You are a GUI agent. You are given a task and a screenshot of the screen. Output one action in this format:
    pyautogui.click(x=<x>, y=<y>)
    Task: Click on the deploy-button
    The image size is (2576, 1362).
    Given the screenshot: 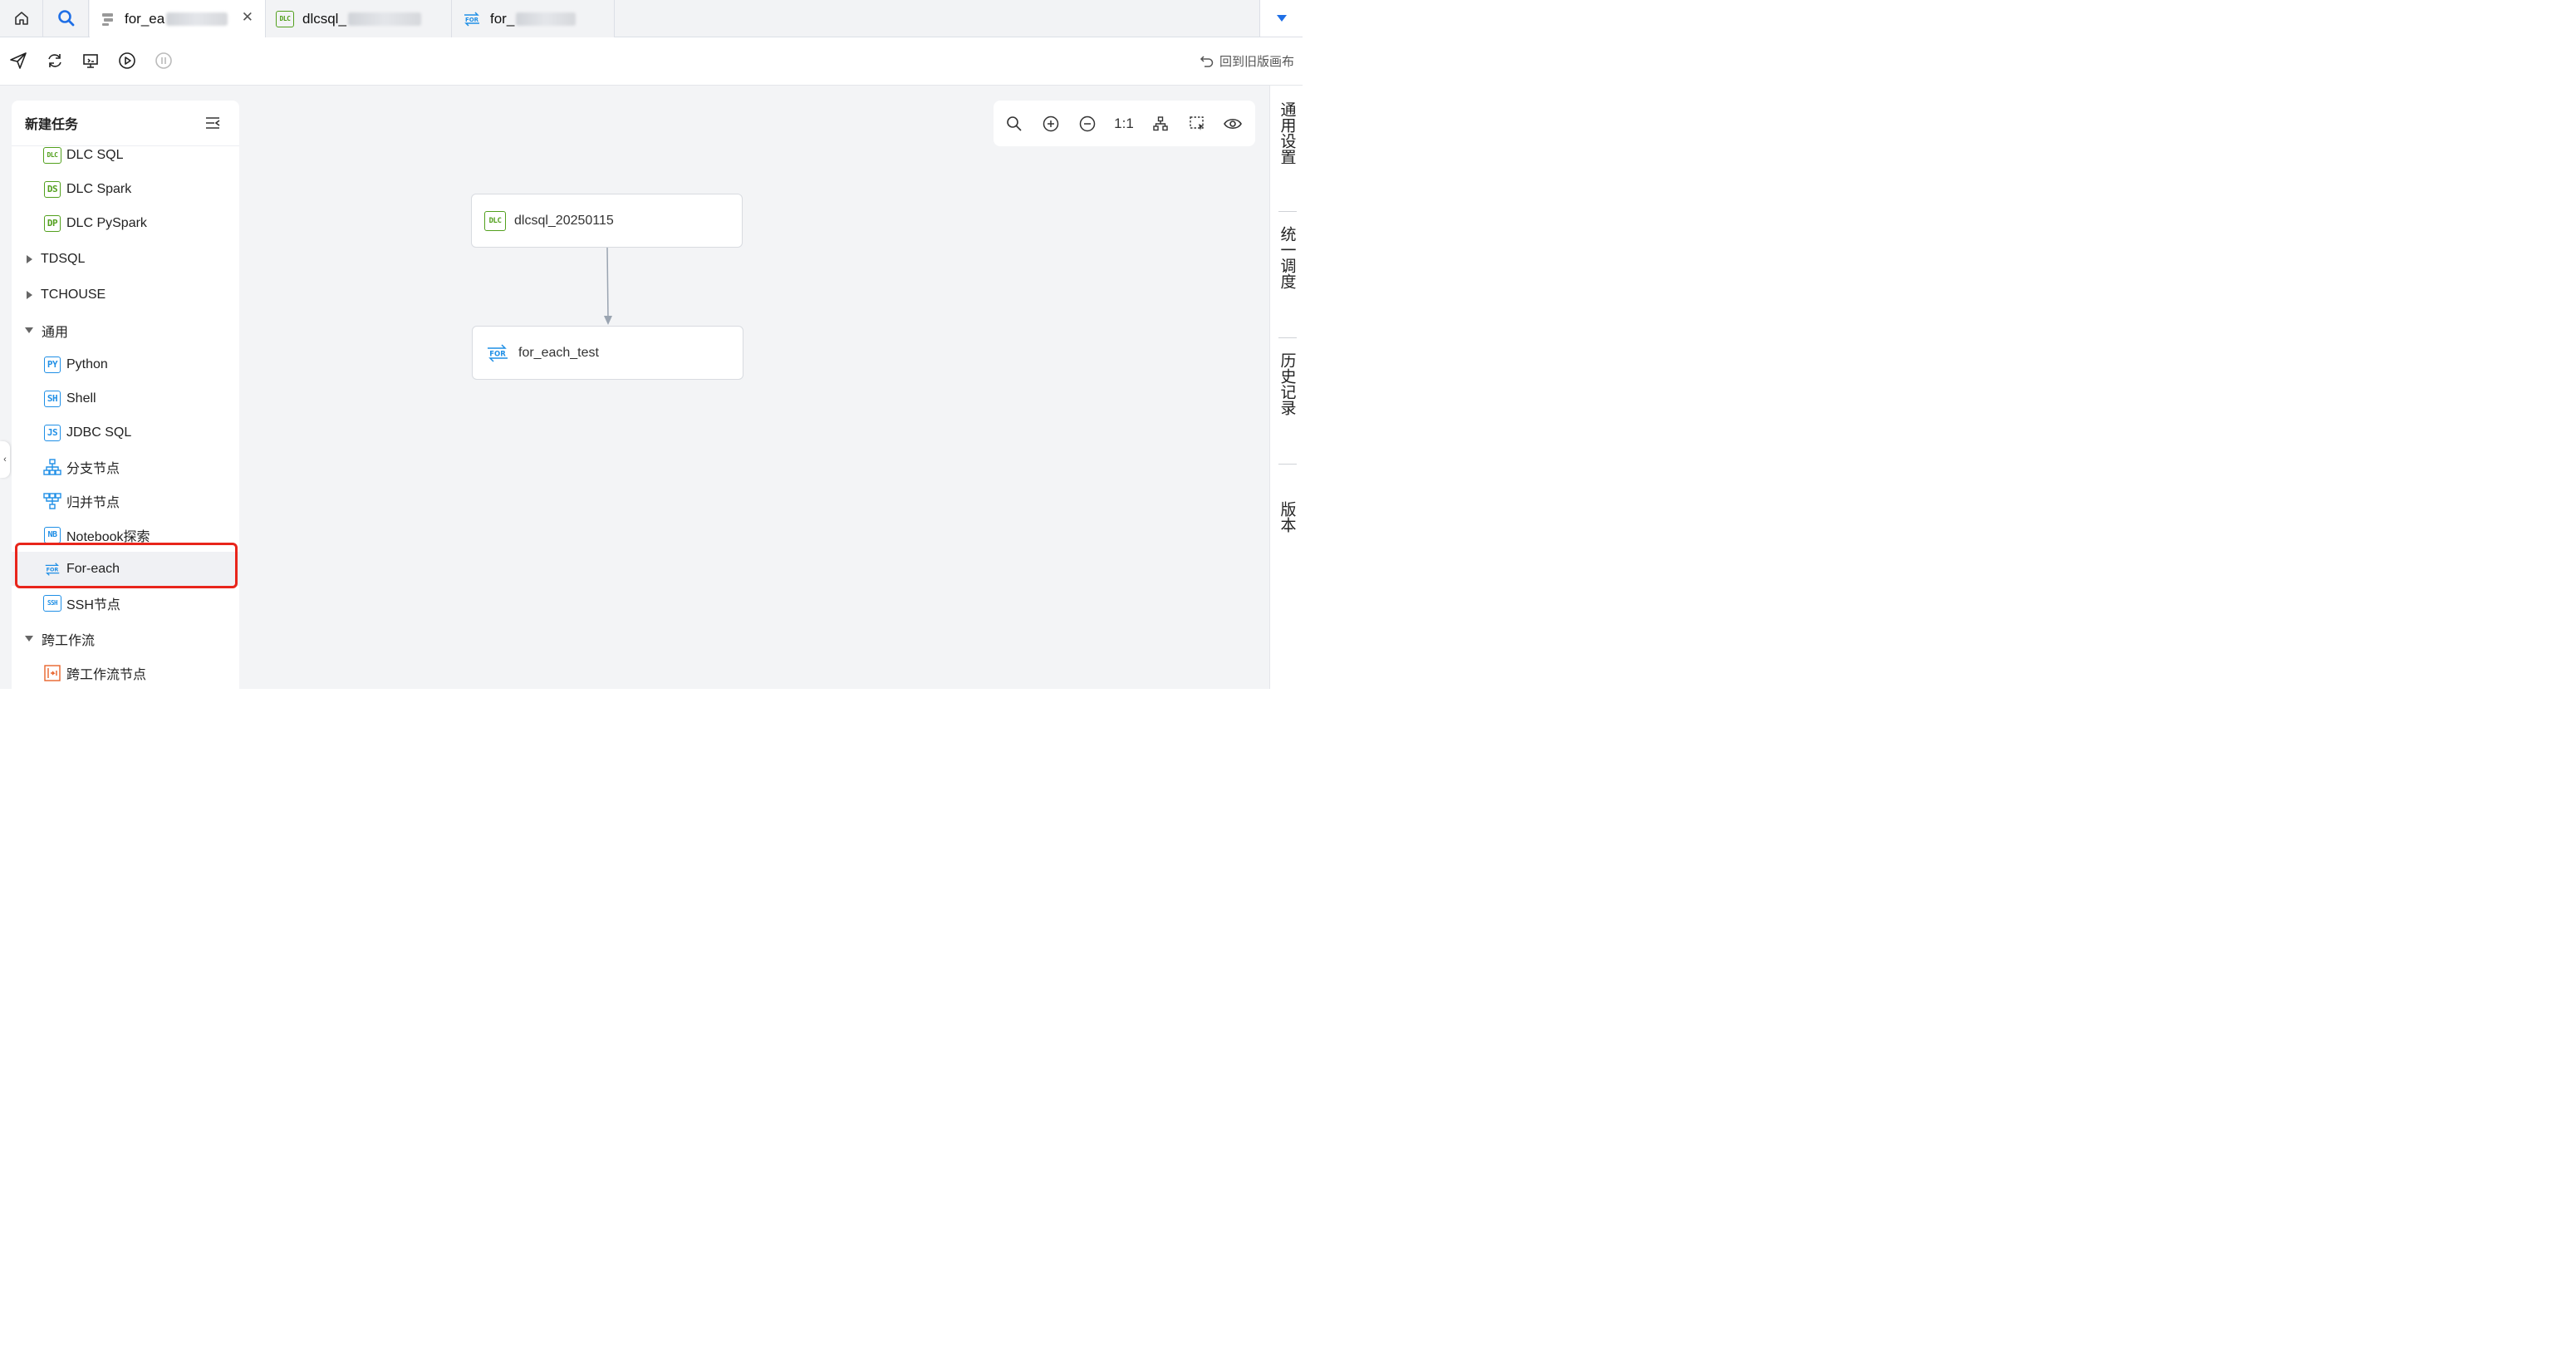 What is the action you would take?
    pyautogui.click(x=91, y=61)
    